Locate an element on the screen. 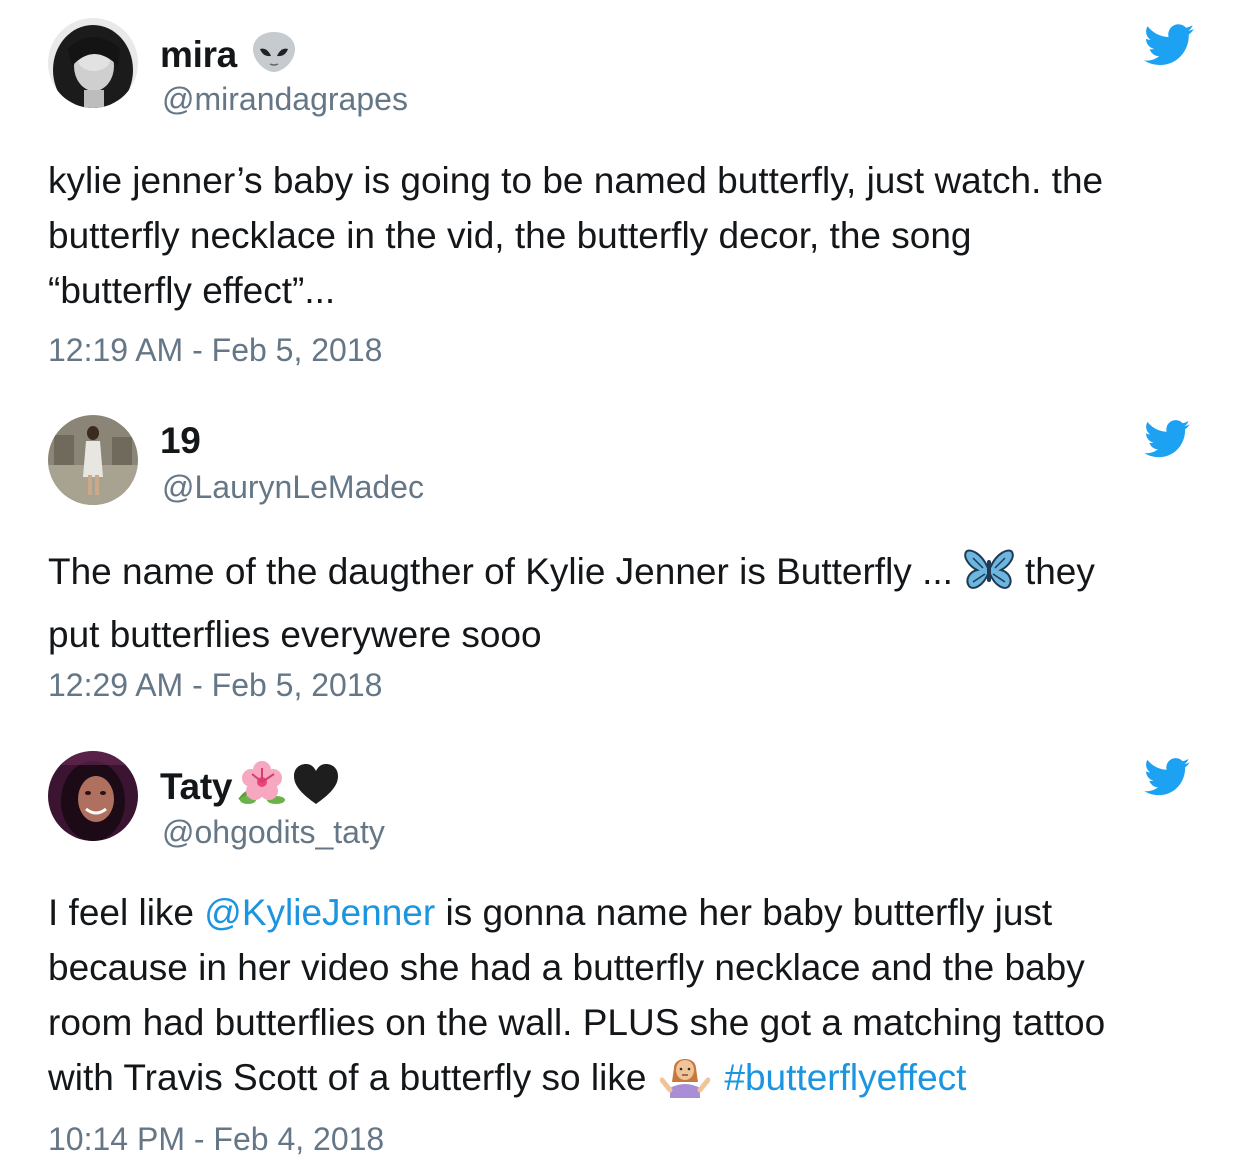 Image resolution: width=1240 pixels, height=1167 pixels. butterfly-icon is located at coordinates (989, 577).